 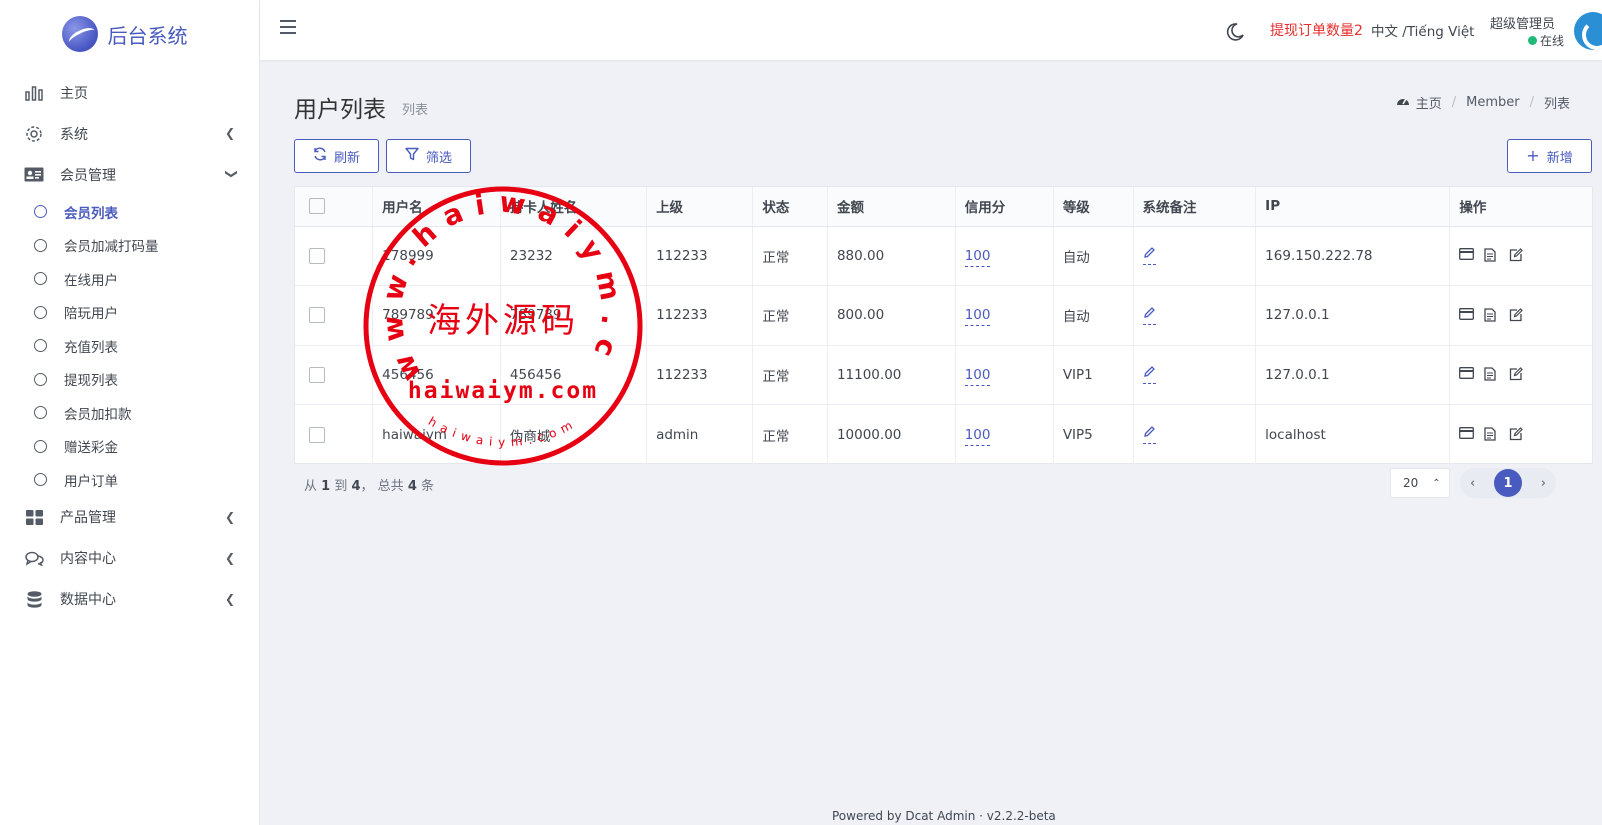 What do you see at coordinates (311, 486) in the screenshot?
I see `summary-text: 从` at bounding box center [311, 486].